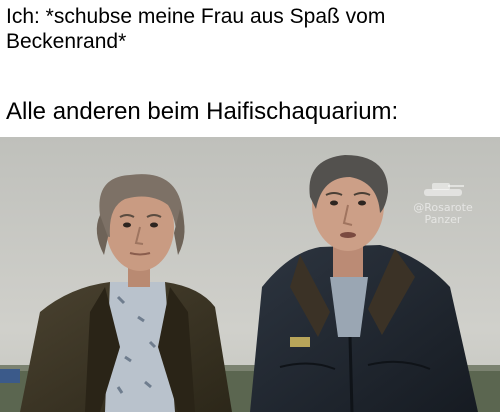  What do you see at coordinates (10, 376) in the screenshot?
I see `sign-icon` at bounding box center [10, 376].